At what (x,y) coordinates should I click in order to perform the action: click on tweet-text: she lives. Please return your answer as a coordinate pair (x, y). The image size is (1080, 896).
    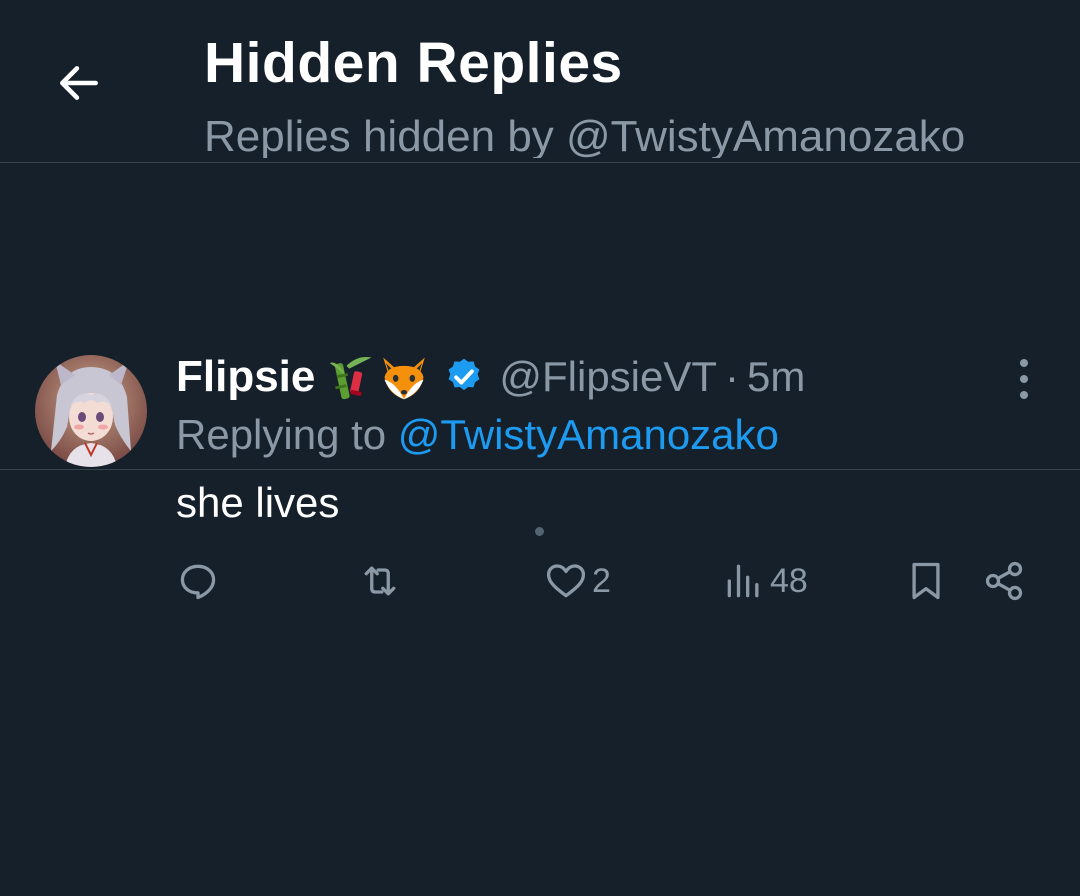
    Looking at the image, I should click on (258, 502).